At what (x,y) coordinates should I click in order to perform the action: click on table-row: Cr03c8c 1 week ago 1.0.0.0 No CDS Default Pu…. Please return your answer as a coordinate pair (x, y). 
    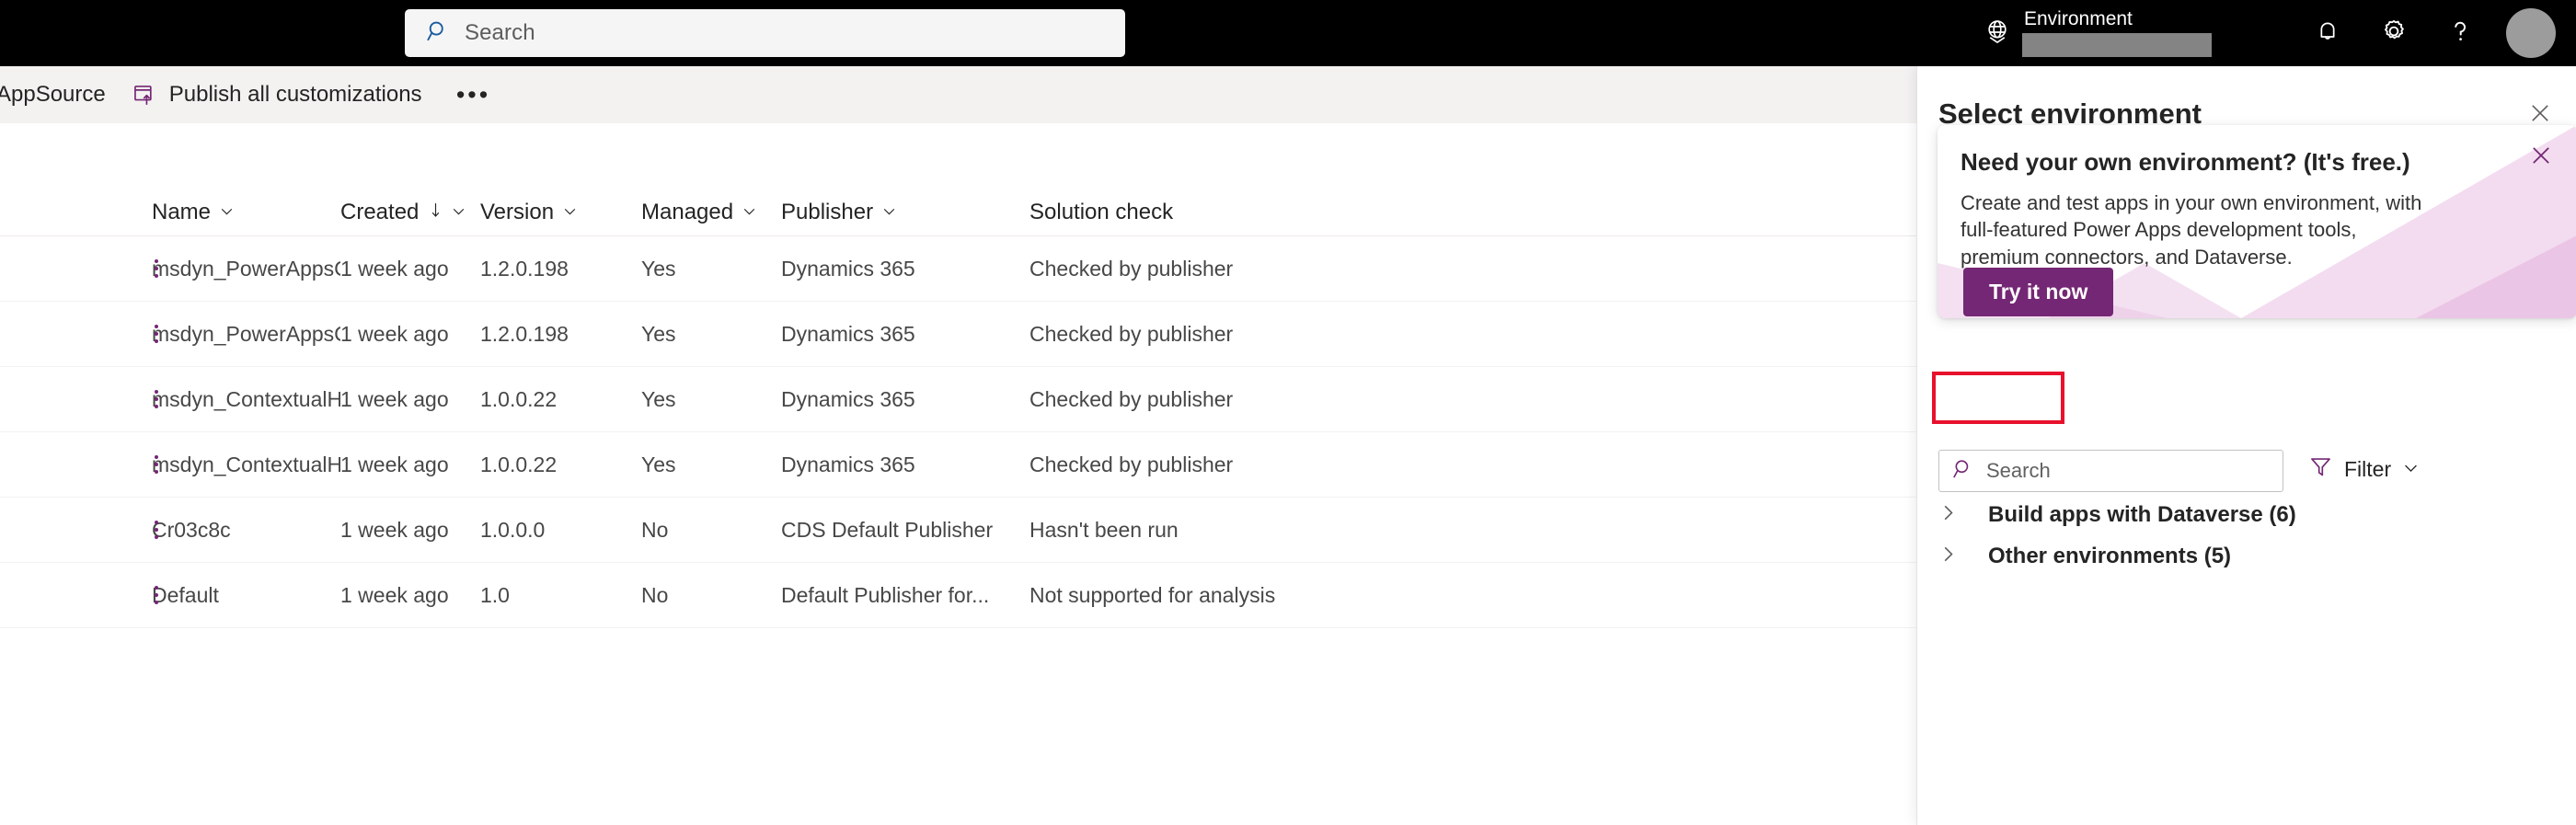
    Looking at the image, I should click on (958, 530).